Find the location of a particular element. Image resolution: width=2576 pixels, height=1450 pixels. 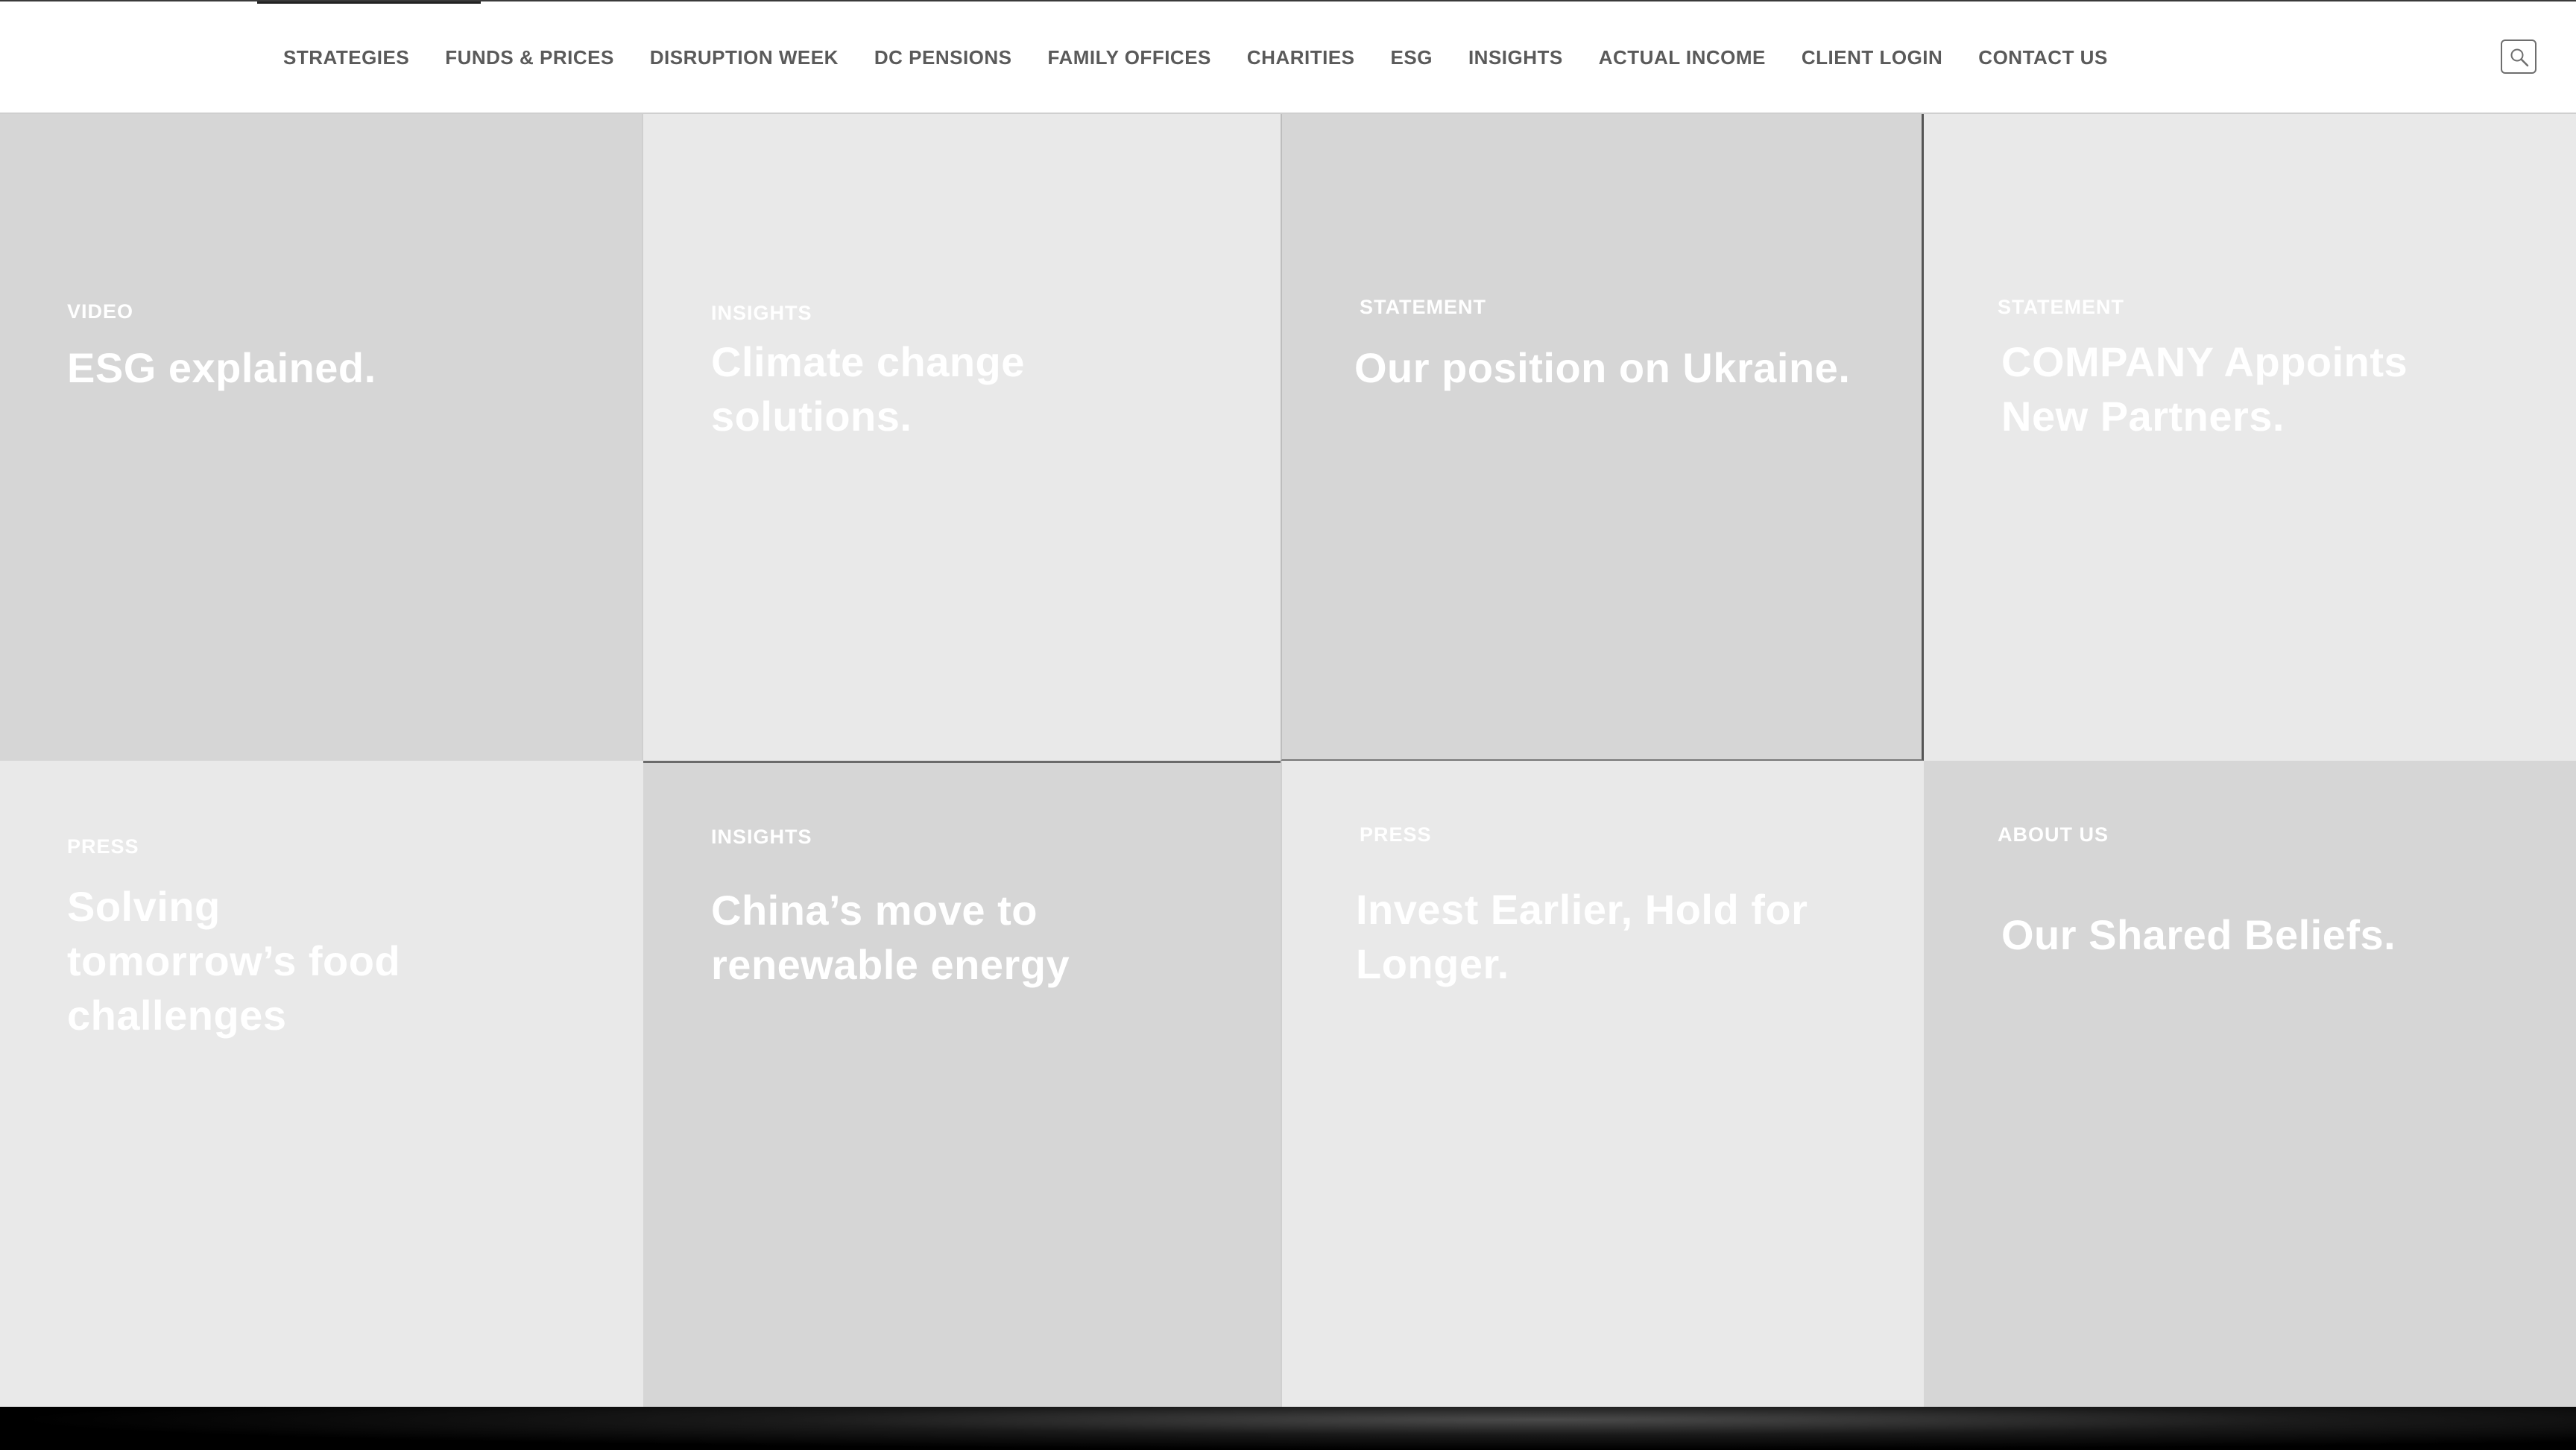

tile-title: Our position on Ukraine. is located at coordinates (1602, 367).